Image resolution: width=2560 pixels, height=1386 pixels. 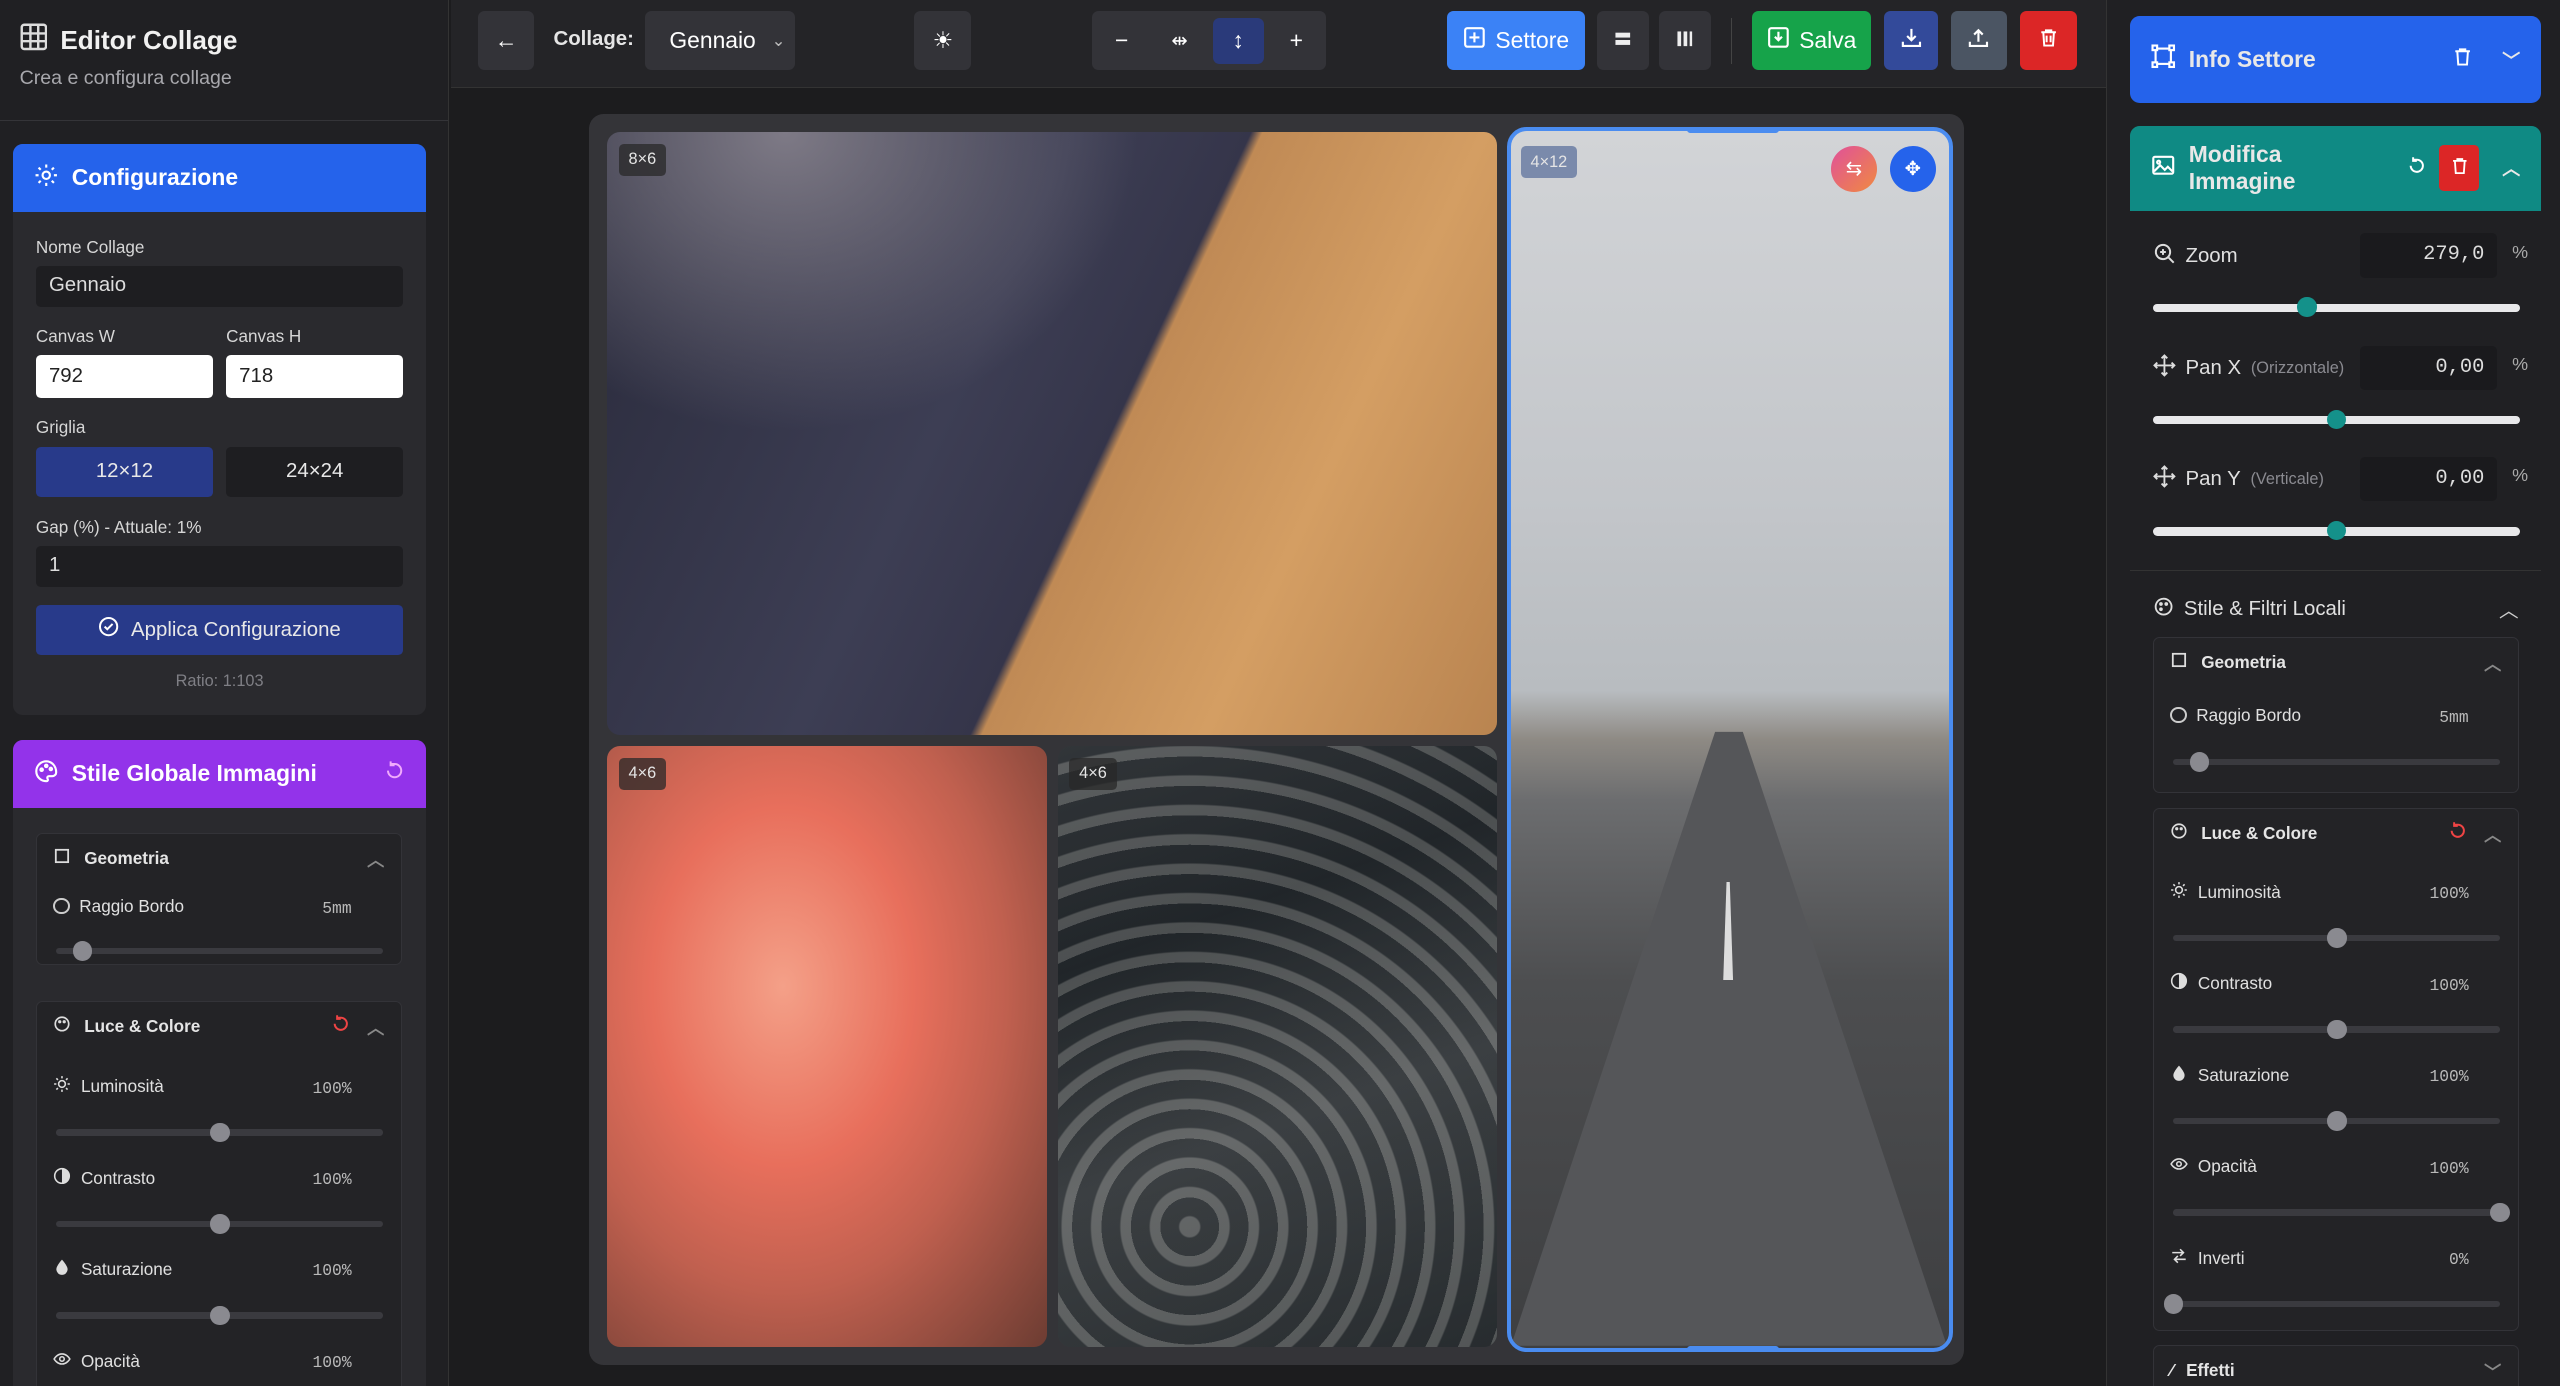 What do you see at coordinates (2336, 59) in the screenshot?
I see `info-sector-header: Info Settore ﹀` at bounding box center [2336, 59].